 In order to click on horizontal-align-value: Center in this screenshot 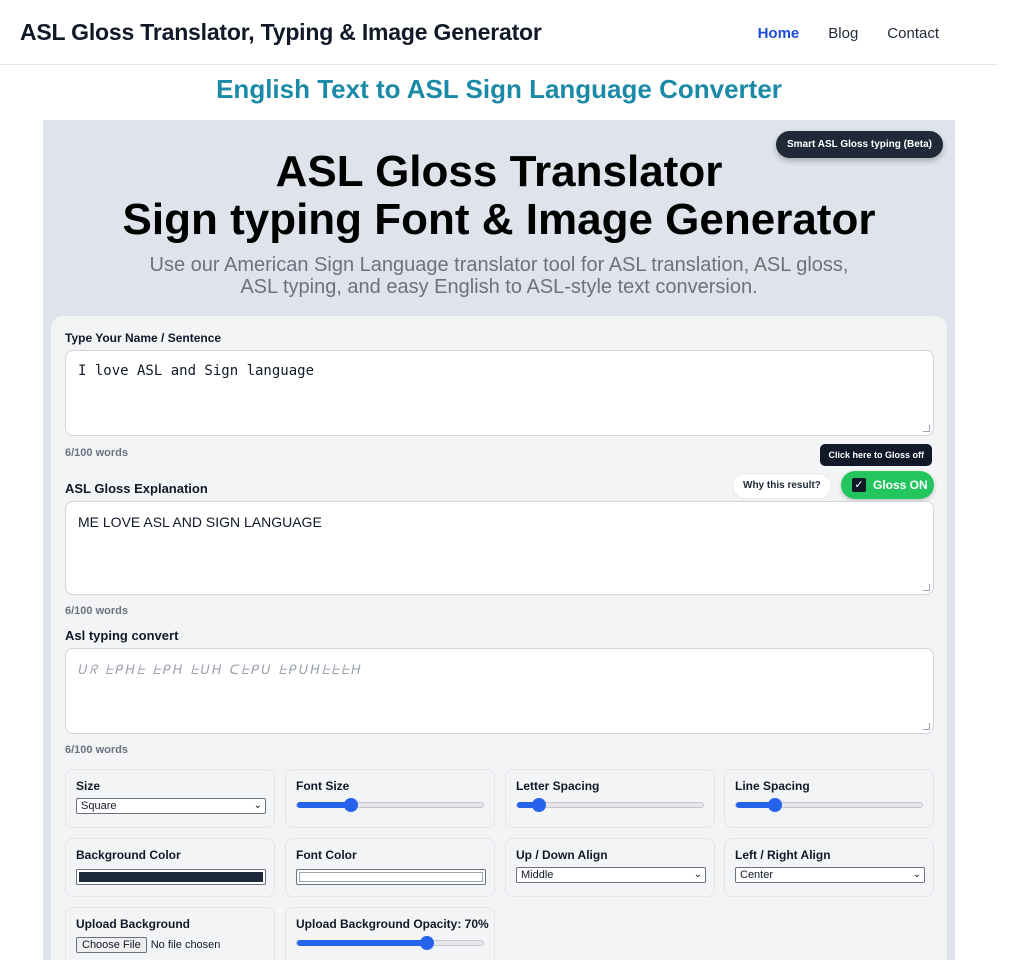, I will do `click(757, 875)`.